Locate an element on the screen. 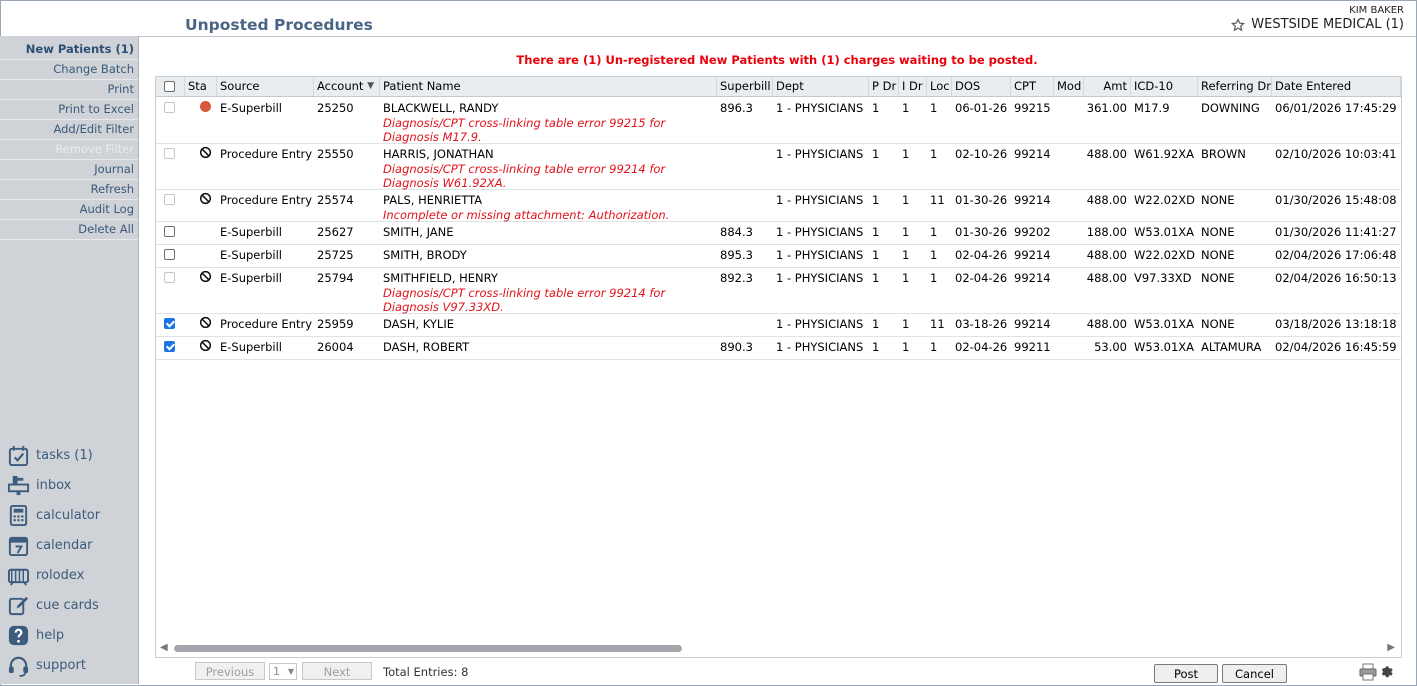 This screenshot has height=686, width=1417. column-header-label: Referring Dr is located at coordinates (1236, 86).